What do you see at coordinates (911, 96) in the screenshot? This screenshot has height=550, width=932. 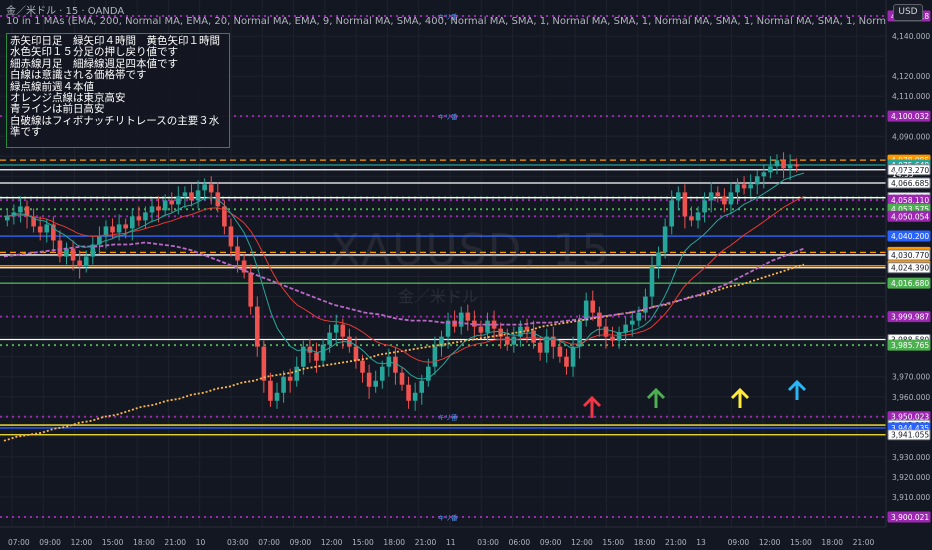 I see `price-tick-label: 4,110.000` at bounding box center [911, 96].